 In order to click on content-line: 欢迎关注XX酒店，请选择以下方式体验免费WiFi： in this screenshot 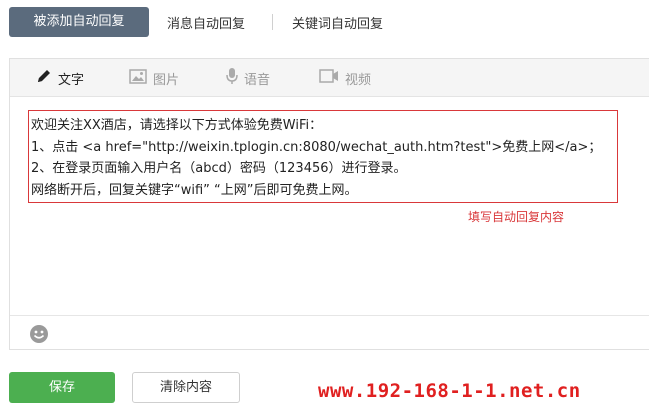, I will do `click(177, 125)`.